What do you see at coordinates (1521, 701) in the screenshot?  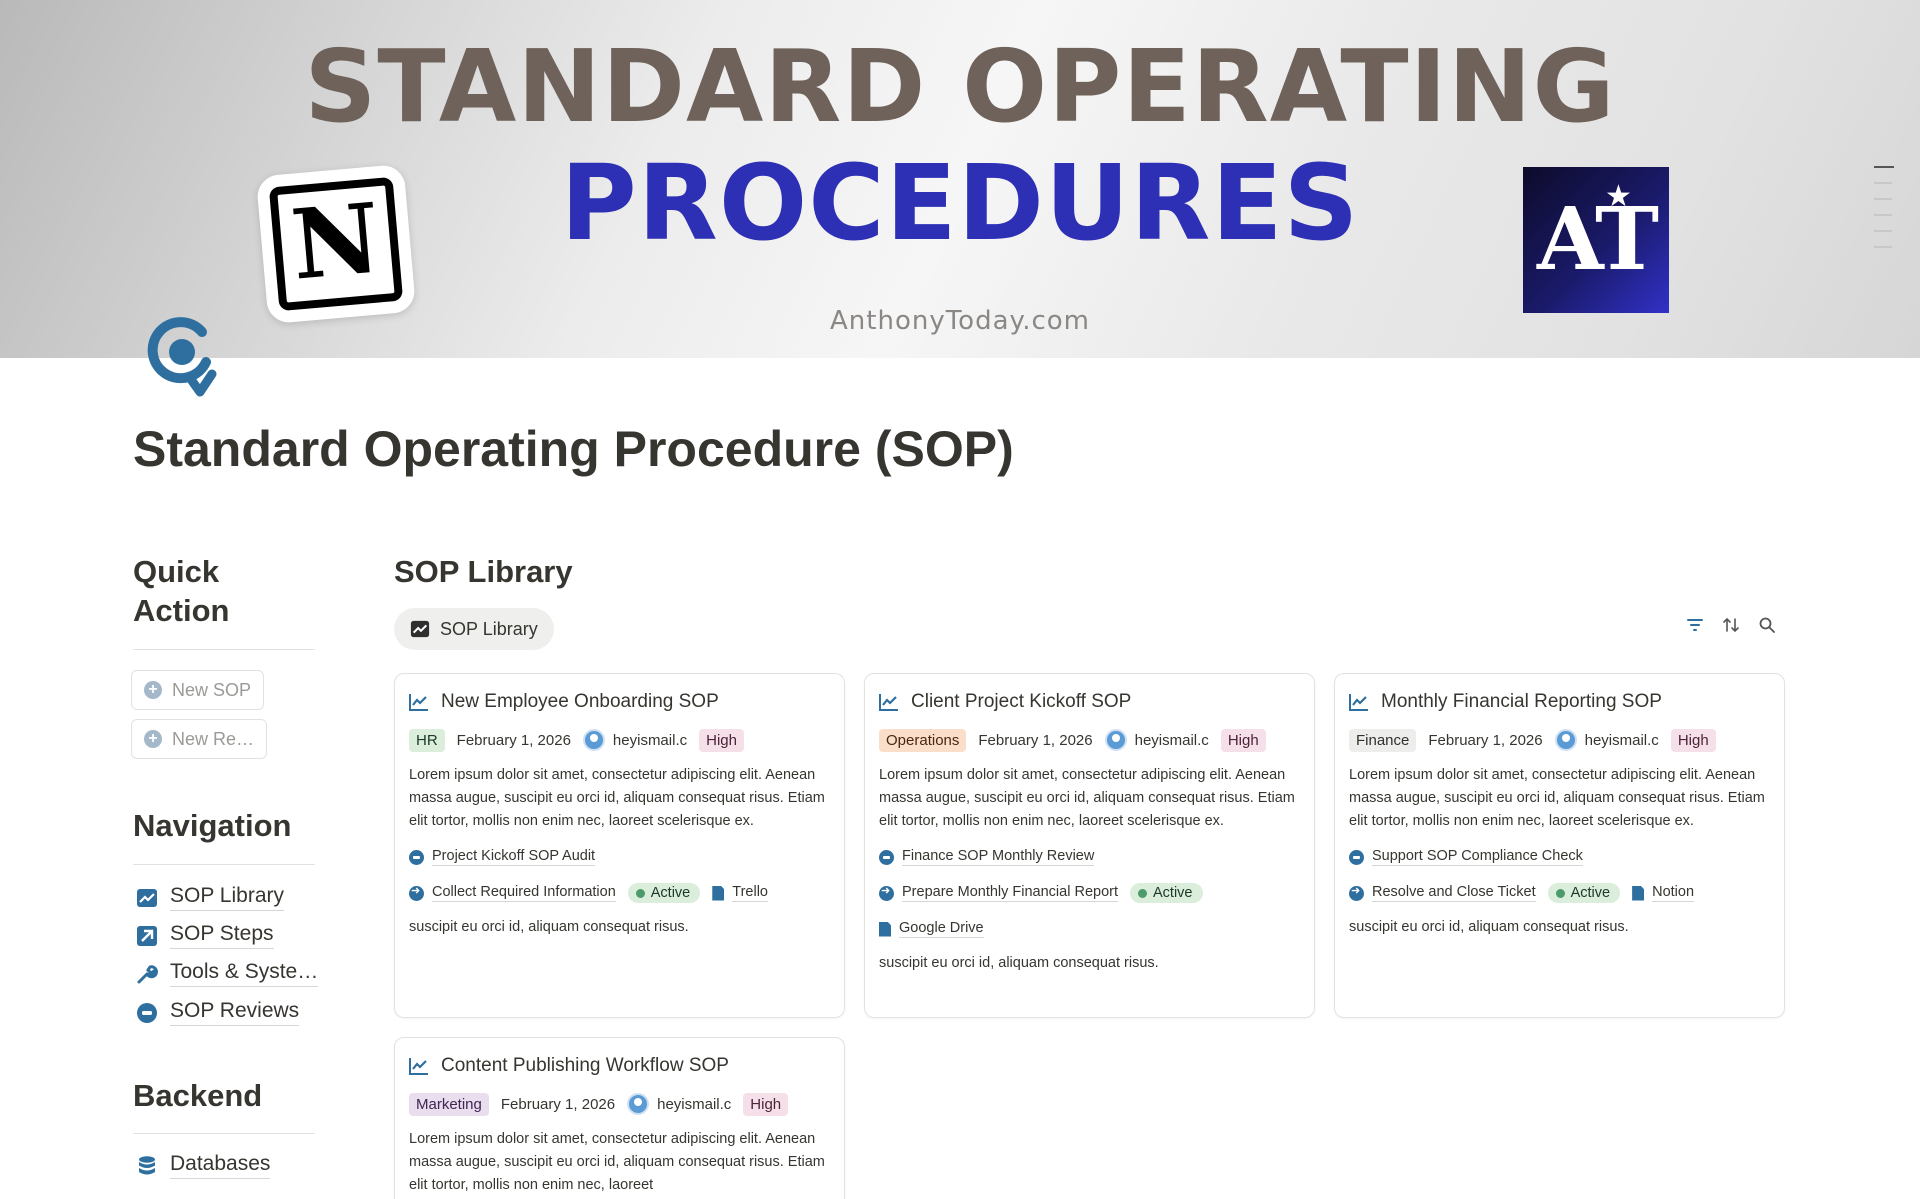 I see `card-title-text: Monthly Financial Reporting SOP` at bounding box center [1521, 701].